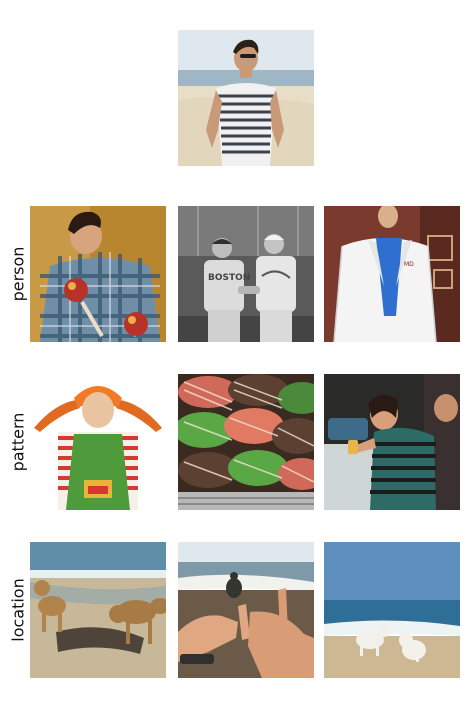 The image size is (476, 714). What do you see at coordinates (18, 610) in the screenshot?
I see `row-label-location-text: location` at bounding box center [18, 610].